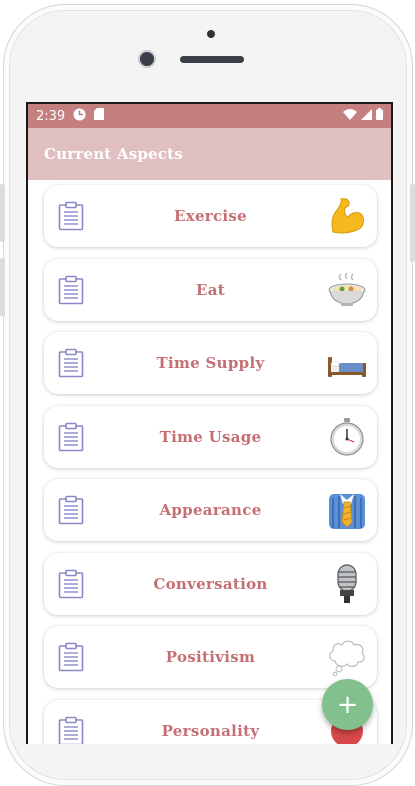 Image resolution: width=415 pixels, height=786 pixels. Describe the element at coordinates (113, 154) in the screenshot. I see `page-title: Current Aspects` at that location.